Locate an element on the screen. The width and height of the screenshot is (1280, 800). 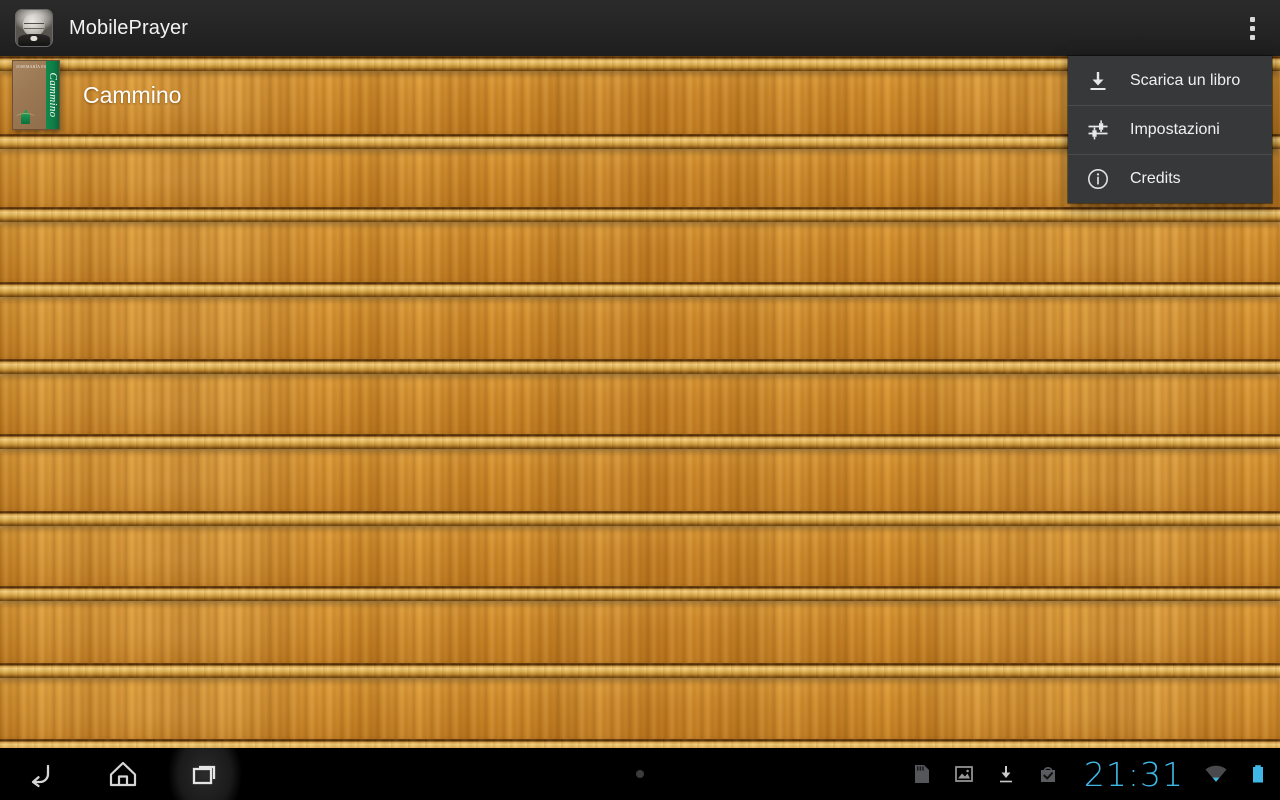
info-circle-icon is located at coordinates (1098, 179).